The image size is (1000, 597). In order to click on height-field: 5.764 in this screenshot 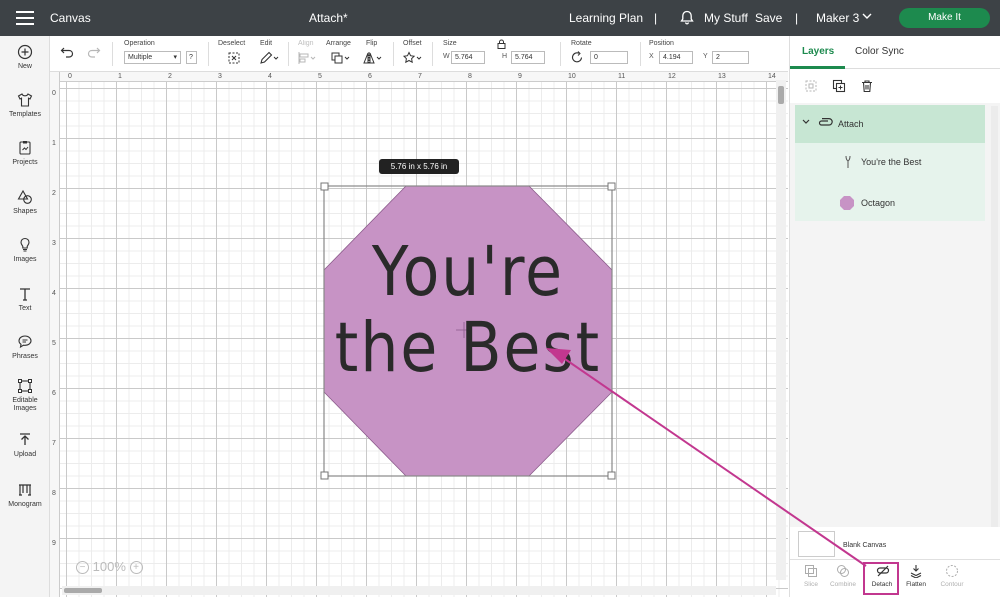, I will do `click(528, 57)`.